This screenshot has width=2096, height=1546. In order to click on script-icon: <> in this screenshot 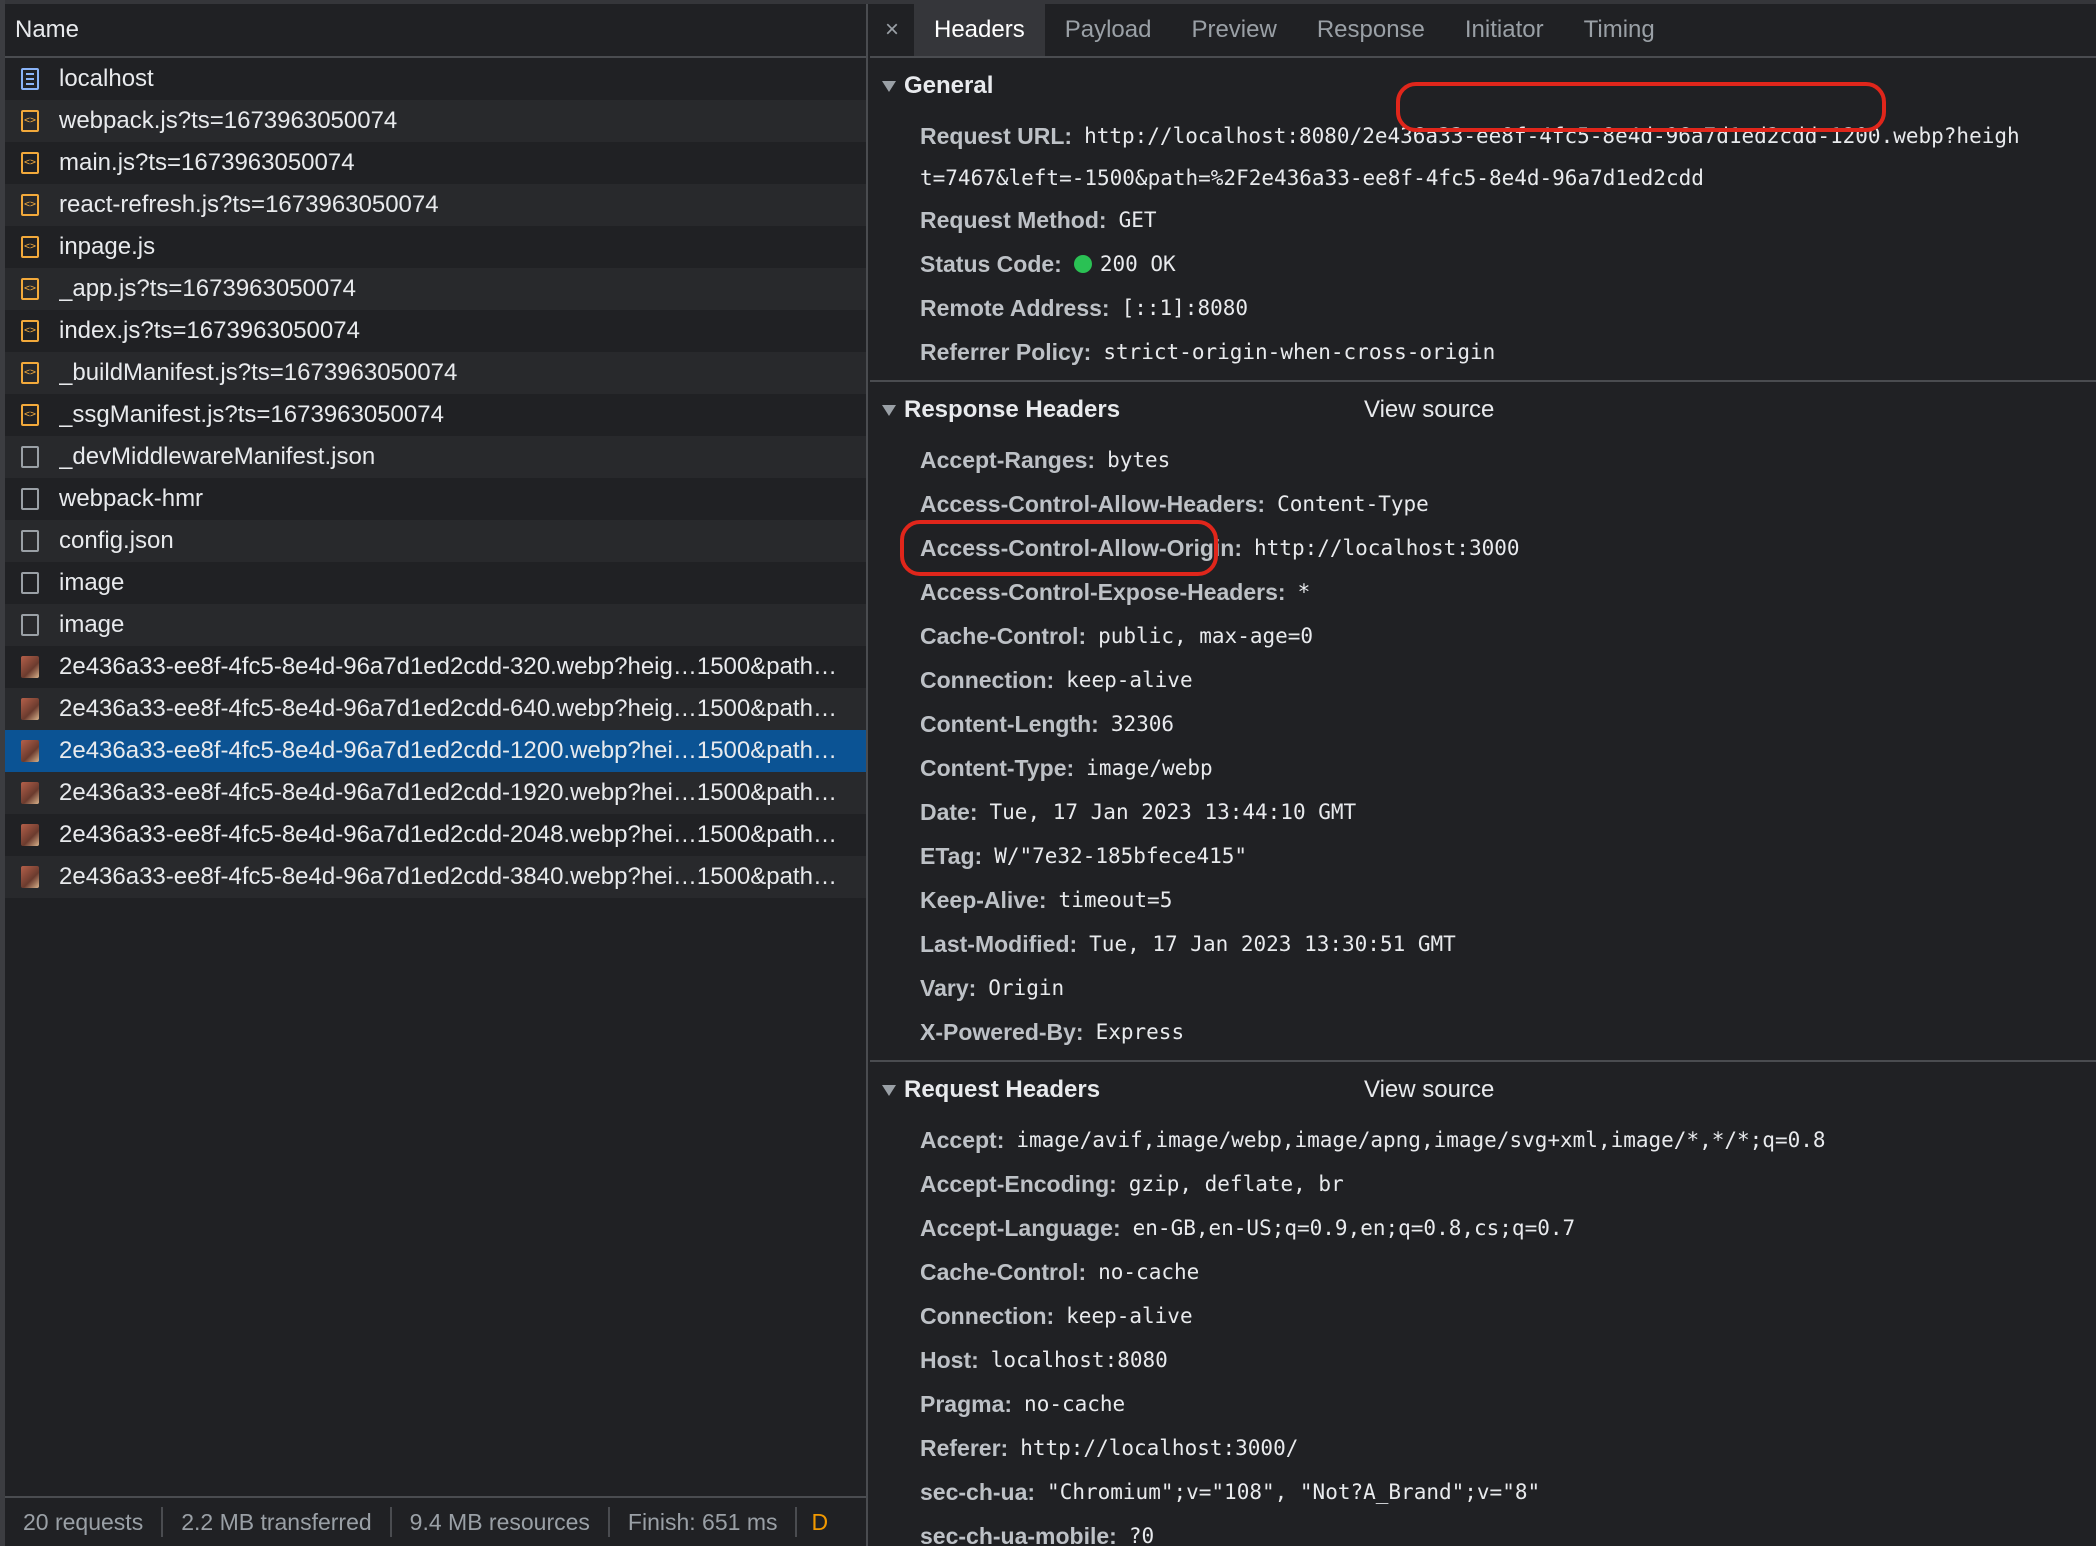, I will do `click(30, 289)`.